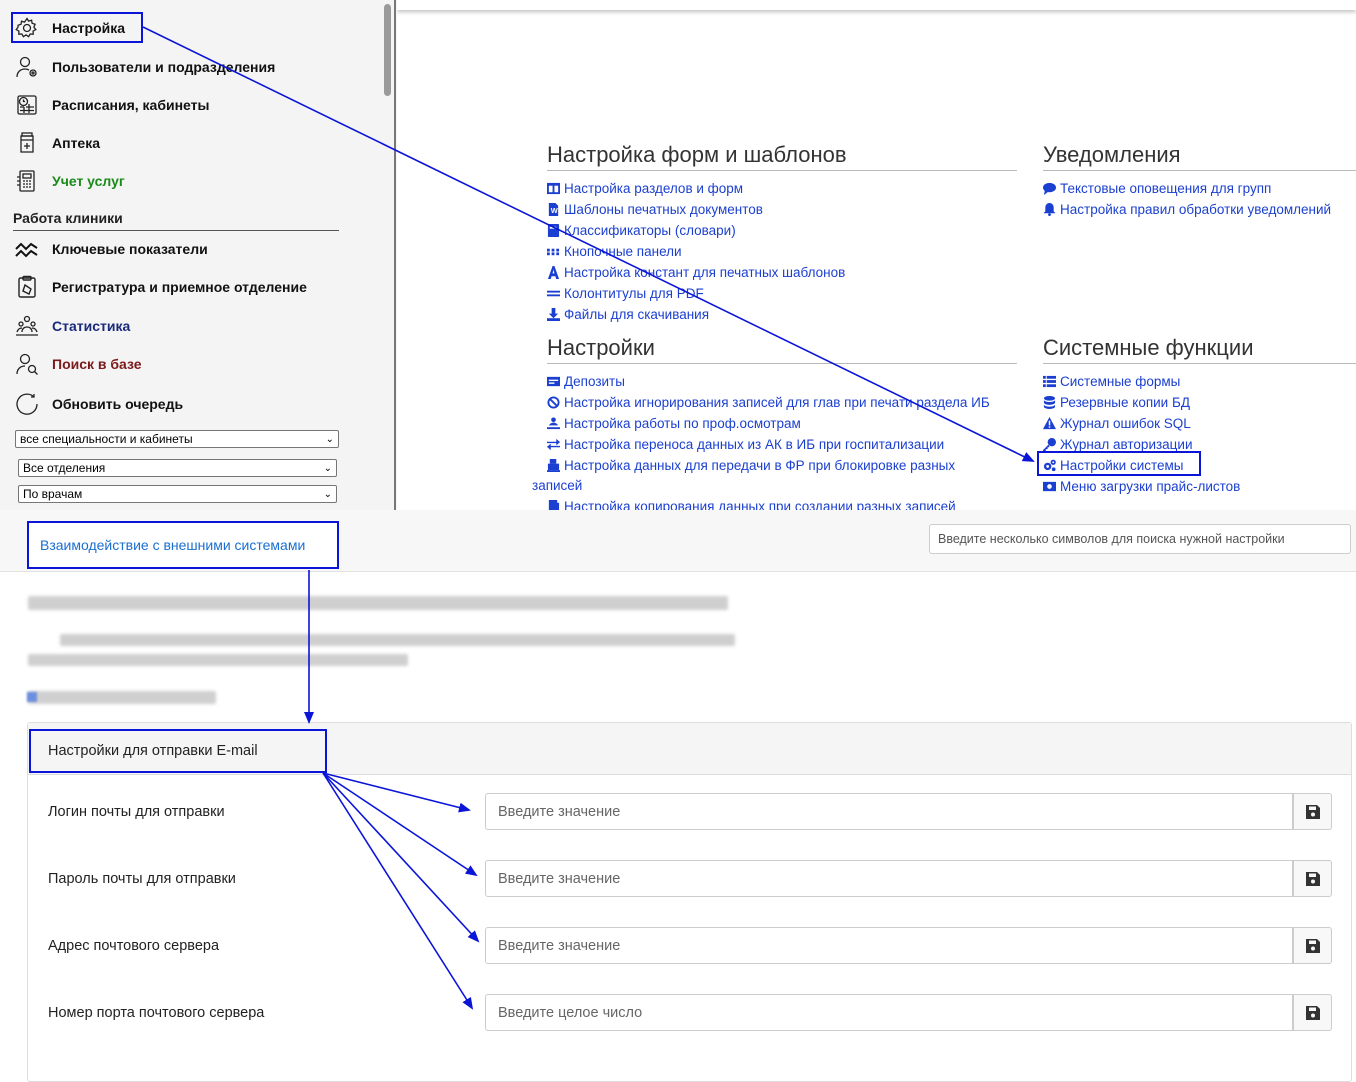 This screenshot has height=1082, width=1356. What do you see at coordinates (673, 423) in the screenshot?
I see `link-prof-exams: Настройка работы по проф.осмотрам` at bounding box center [673, 423].